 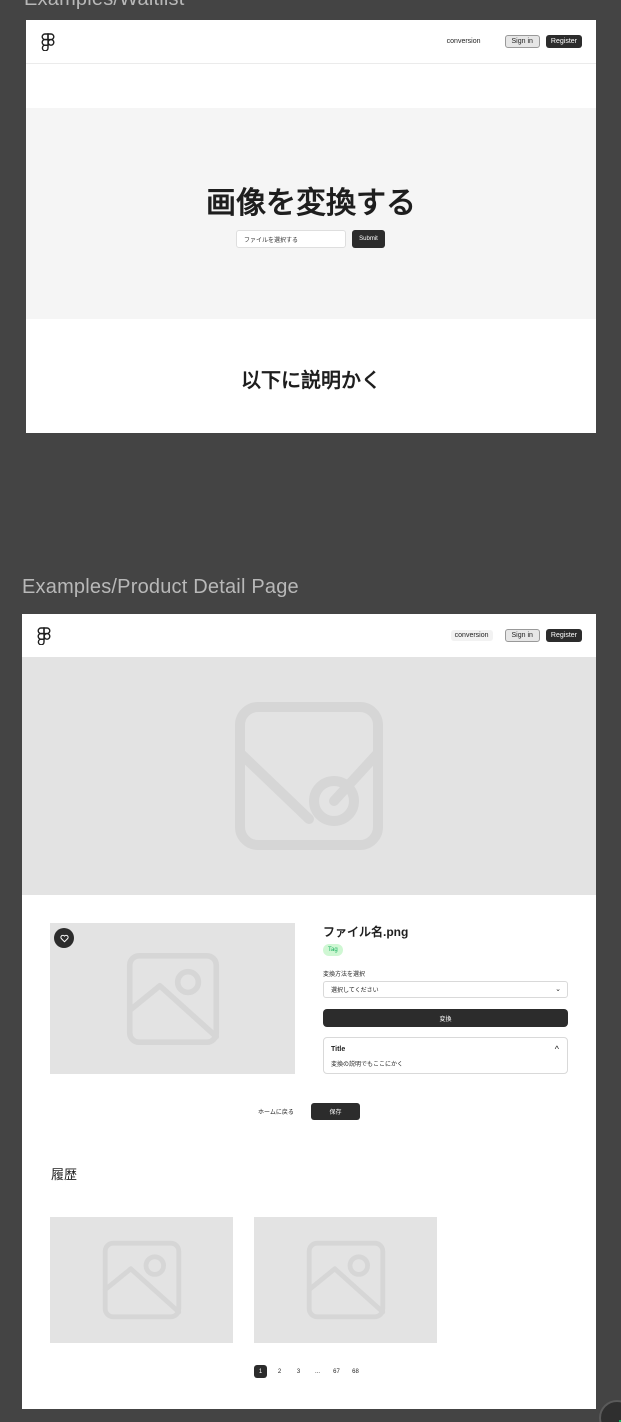 I want to click on product-image, so click(x=172, y=998).